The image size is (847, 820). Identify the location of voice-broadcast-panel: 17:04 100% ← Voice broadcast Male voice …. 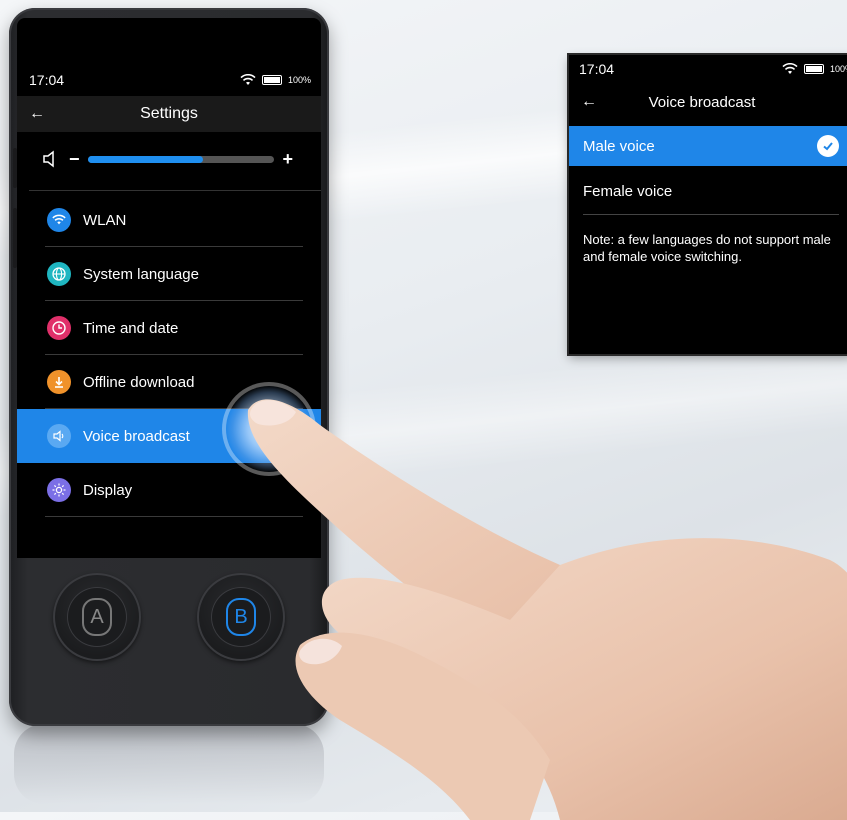
(708, 204).